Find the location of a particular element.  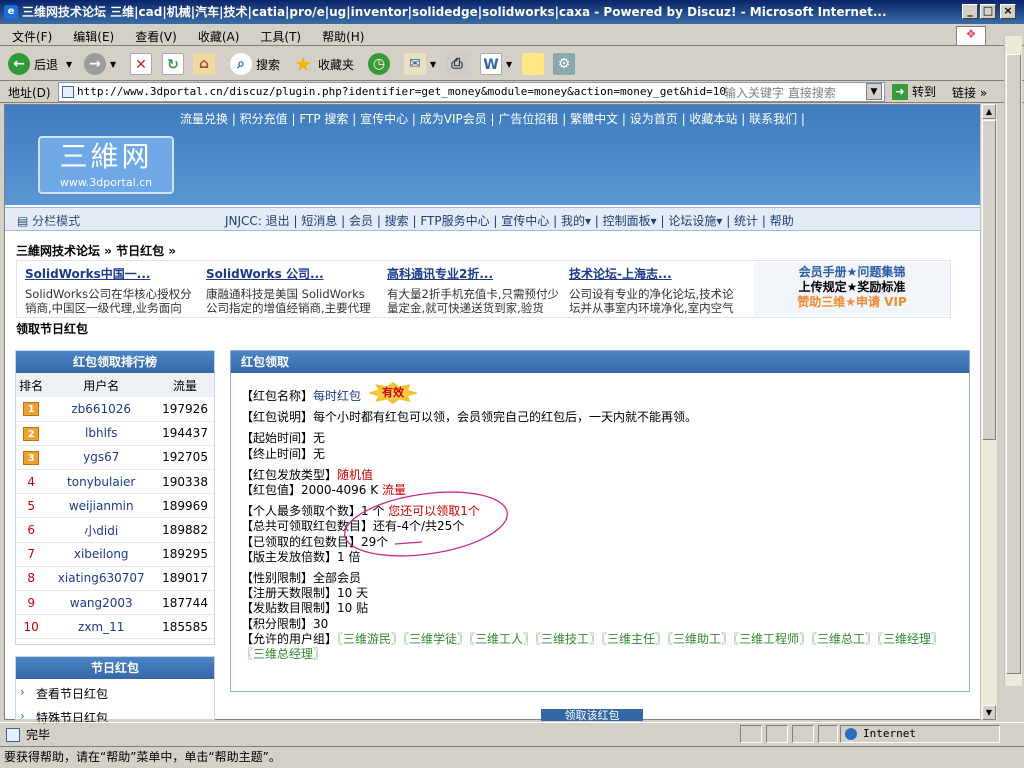

menu-tools: 工具(T) is located at coordinates (279, 34).